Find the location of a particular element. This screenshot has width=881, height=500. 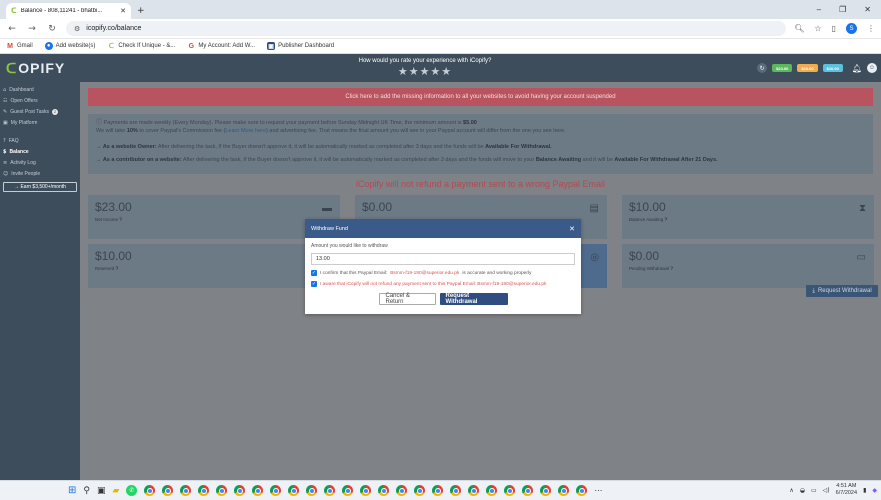

network-icon: ◒ is located at coordinates (802, 490).